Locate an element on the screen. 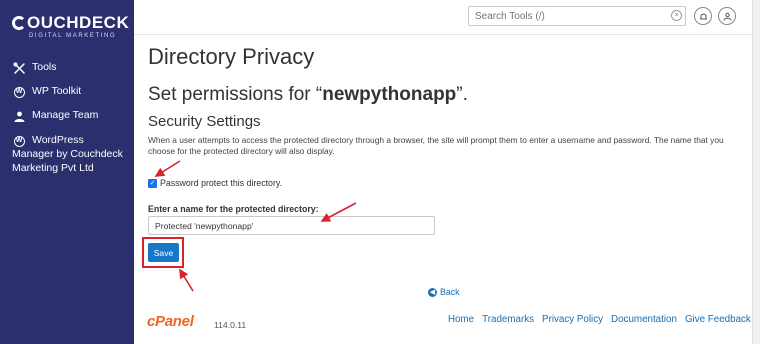 This screenshot has height=344, width=760. tools-icon is located at coordinates (19, 68).